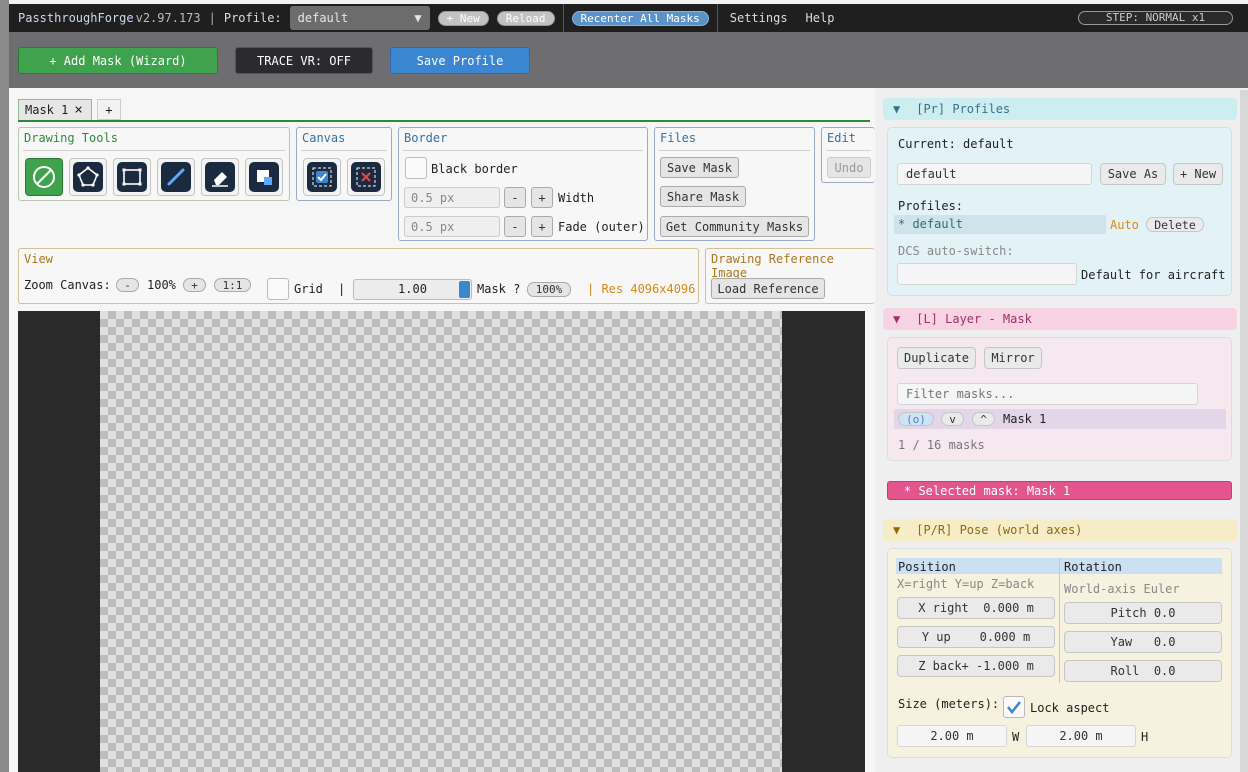 This screenshot has width=1248, height=772. Describe the element at coordinates (987, 274) in the screenshot. I see `dcs-aircraft-input` at that location.